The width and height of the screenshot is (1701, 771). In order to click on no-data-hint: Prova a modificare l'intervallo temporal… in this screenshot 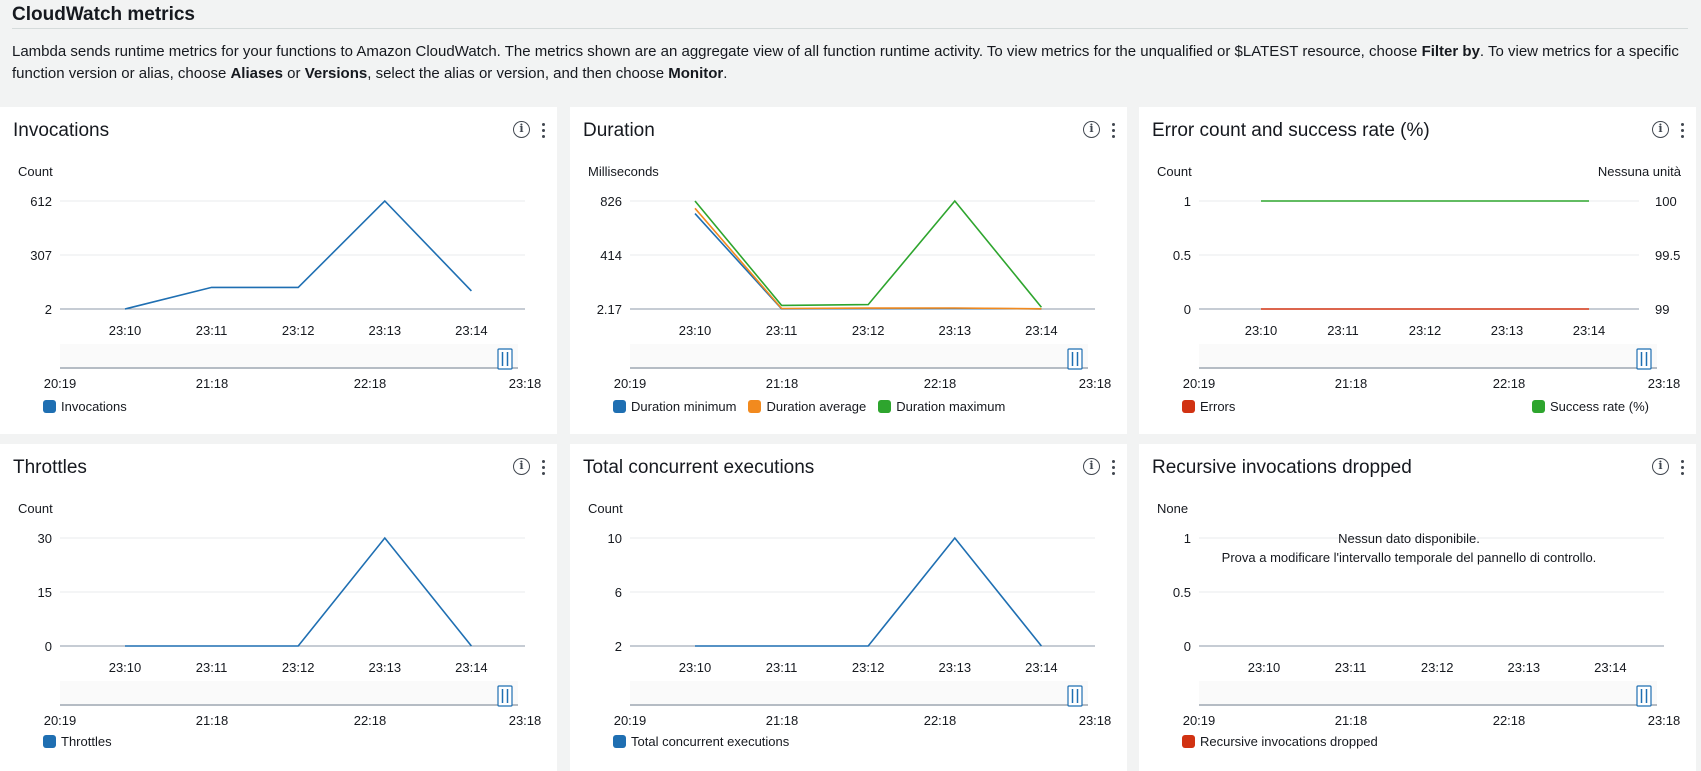, I will do `click(1409, 557)`.